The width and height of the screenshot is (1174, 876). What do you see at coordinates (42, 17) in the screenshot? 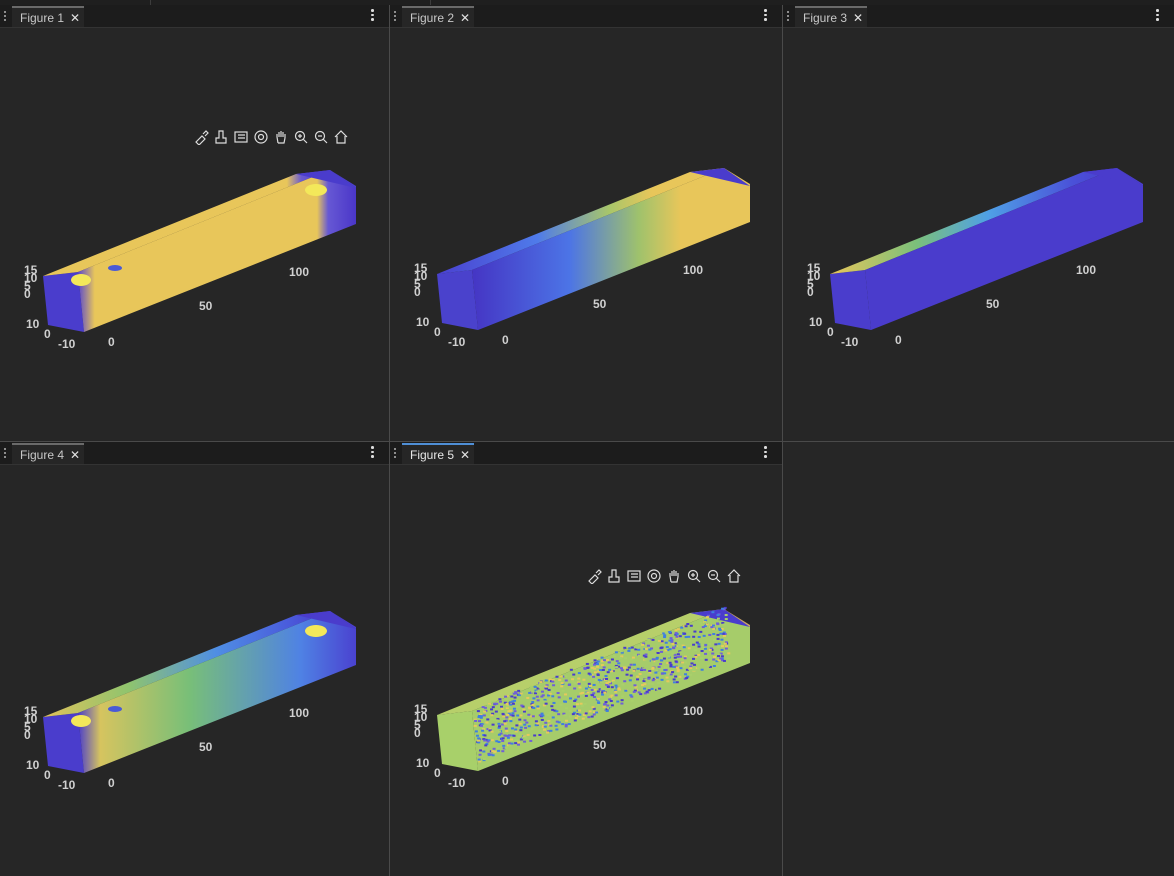
I see `tab-label: Figure 1` at bounding box center [42, 17].